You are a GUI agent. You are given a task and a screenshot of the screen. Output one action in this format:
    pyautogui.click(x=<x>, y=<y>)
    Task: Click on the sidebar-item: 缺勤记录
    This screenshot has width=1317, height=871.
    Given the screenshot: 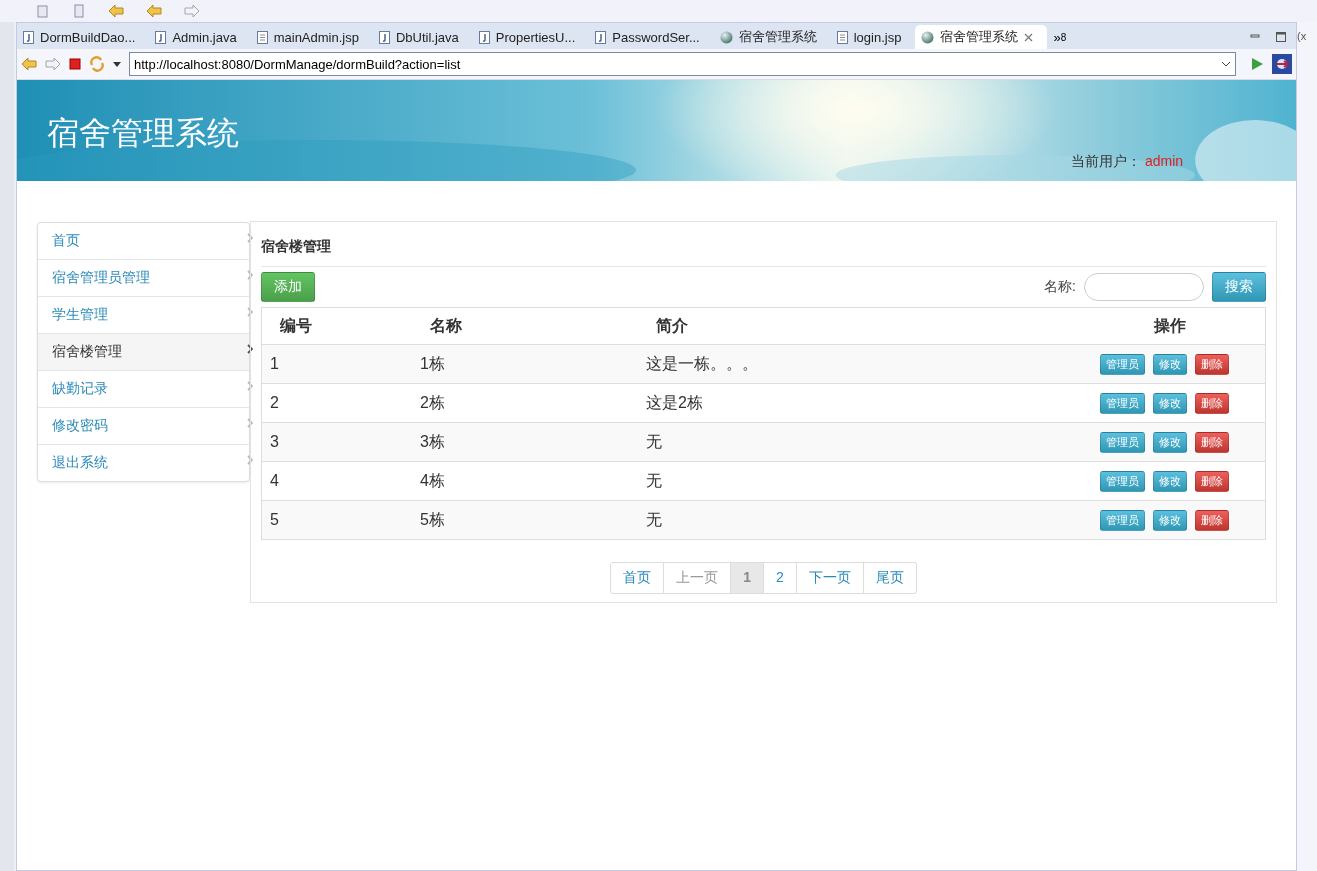 What is the action you would take?
    pyautogui.click(x=143, y=388)
    